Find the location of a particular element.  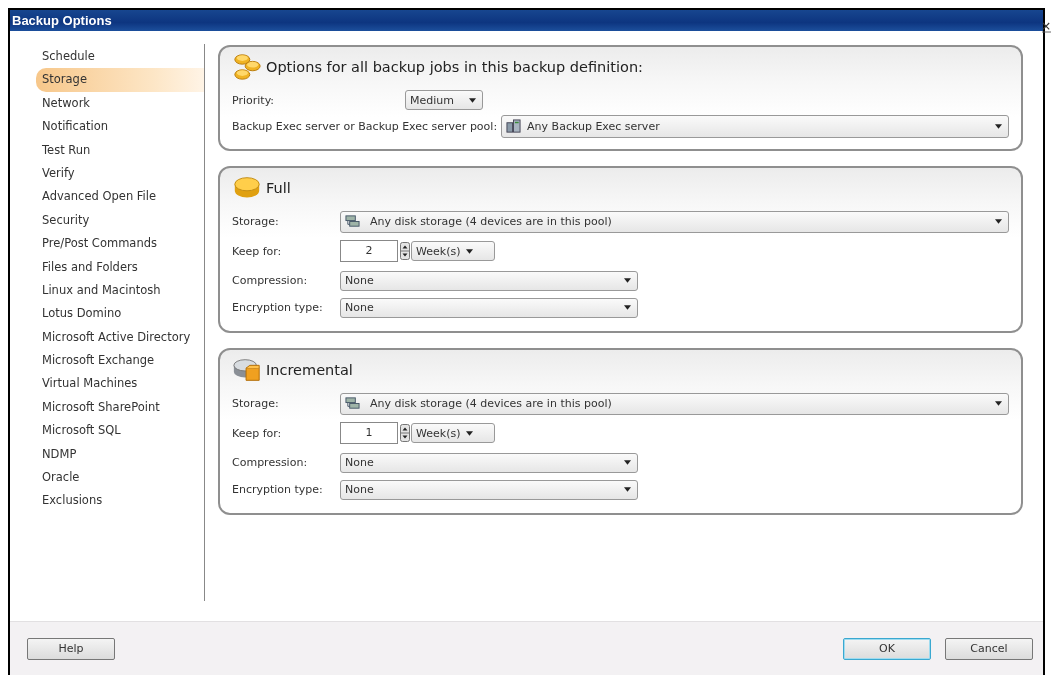

number-field: 1 is located at coordinates (369, 433).